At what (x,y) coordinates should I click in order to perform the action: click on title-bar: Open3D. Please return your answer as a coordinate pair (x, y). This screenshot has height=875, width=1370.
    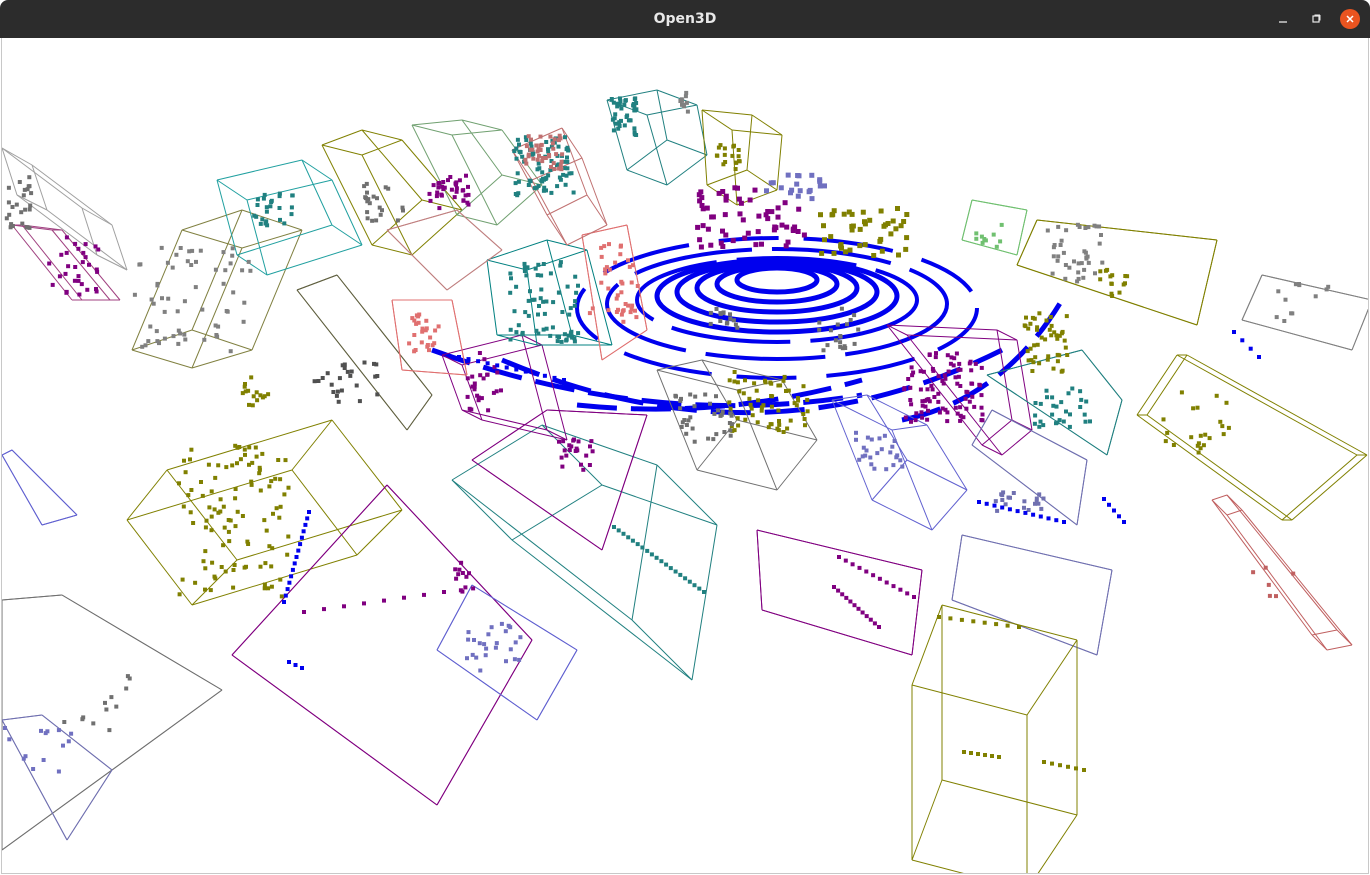
    Looking at the image, I should click on (685, 19).